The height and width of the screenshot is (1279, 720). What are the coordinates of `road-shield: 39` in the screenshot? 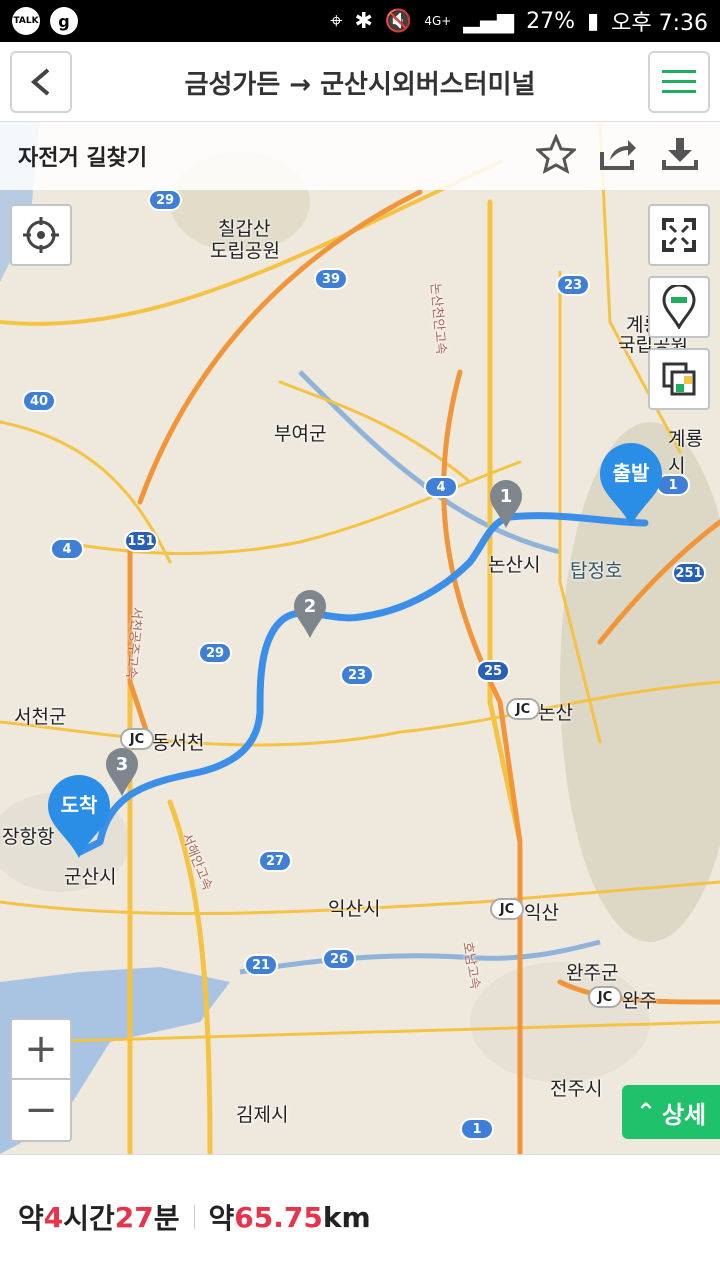 It's located at (331, 279).